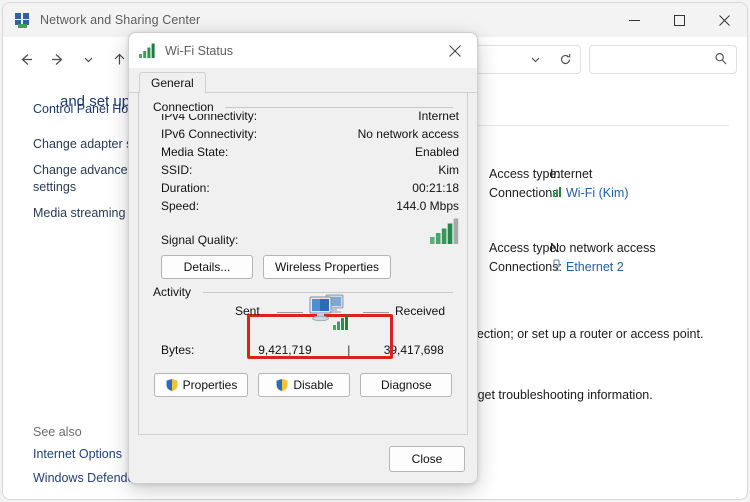 The image size is (750, 502). Describe the element at coordinates (448, 170) in the screenshot. I see `ssid-value: Kim` at that location.